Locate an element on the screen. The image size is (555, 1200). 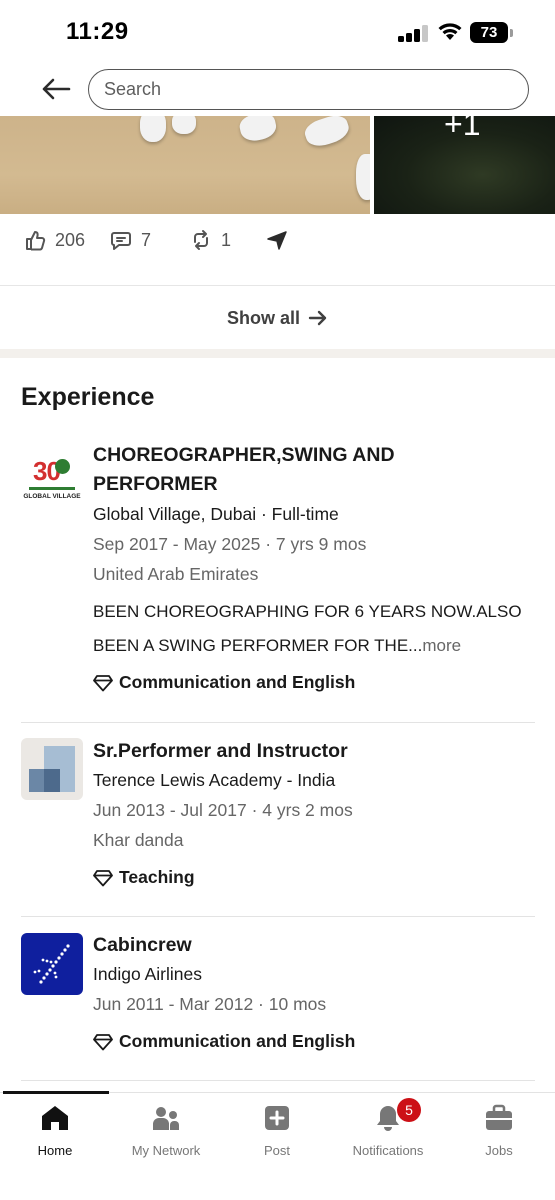
reactions-value: 206 is located at coordinates (70, 239).